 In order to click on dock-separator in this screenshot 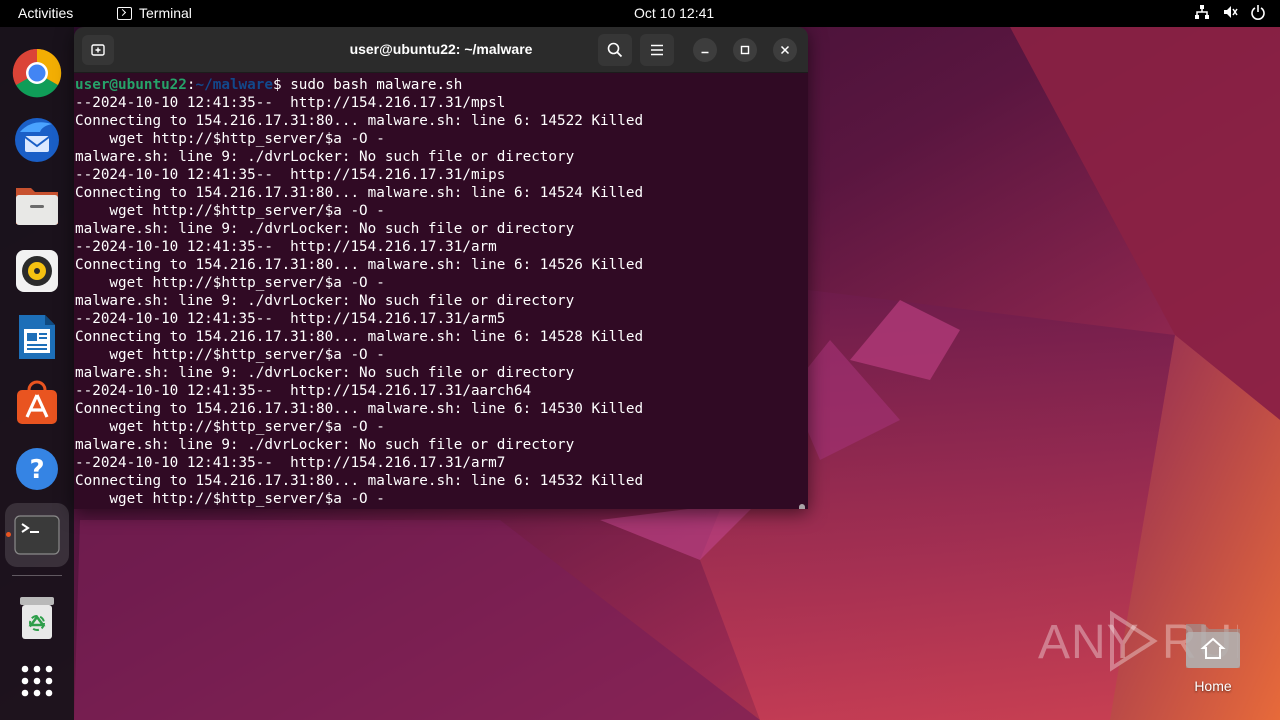, I will do `click(37, 575)`.